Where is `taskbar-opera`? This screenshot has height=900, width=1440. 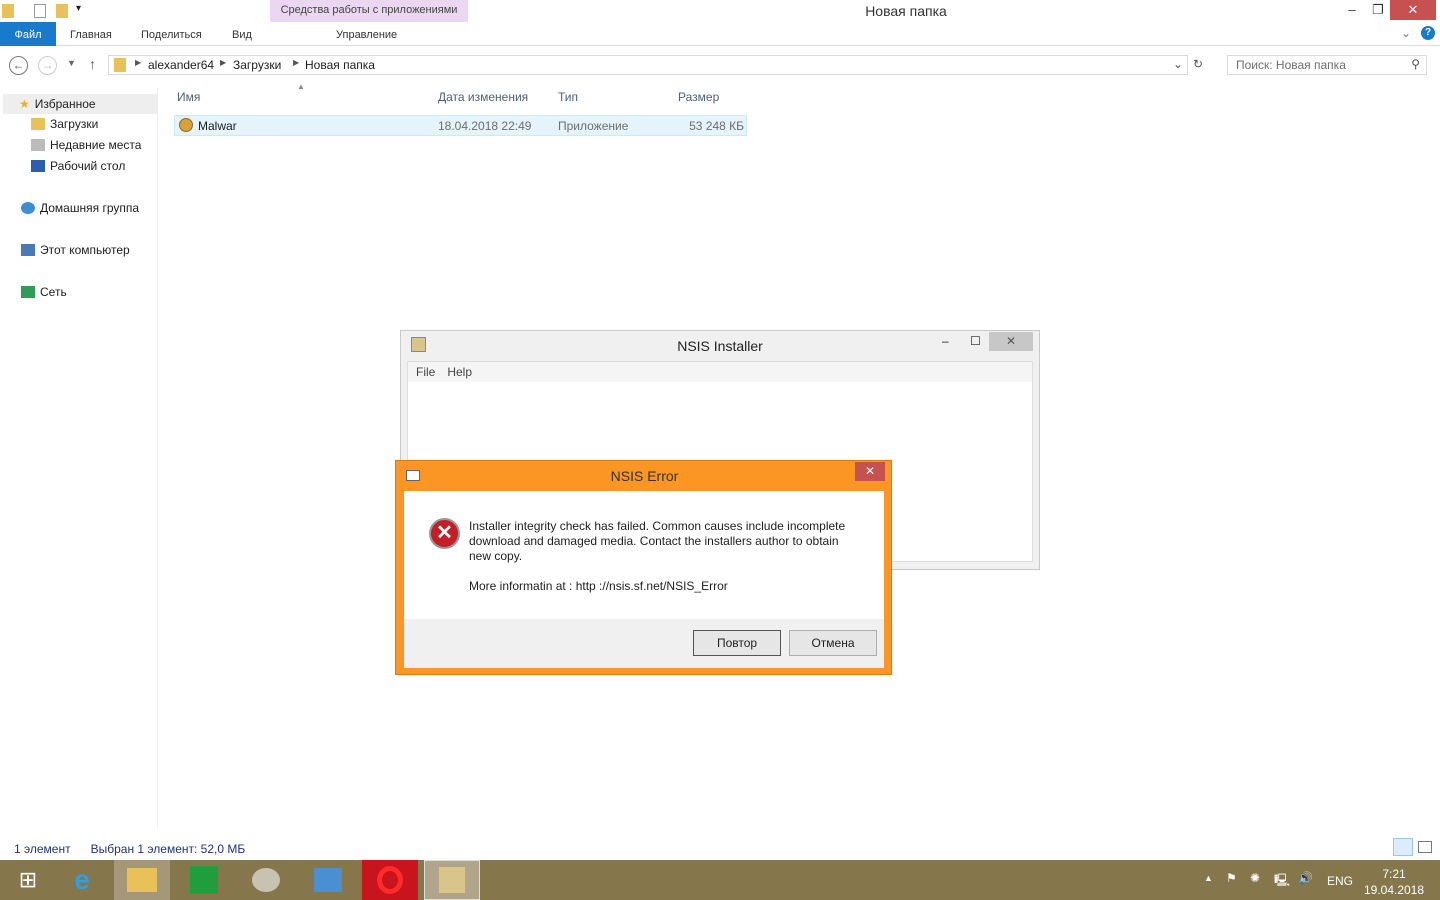 taskbar-opera is located at coordinates (390, 880).